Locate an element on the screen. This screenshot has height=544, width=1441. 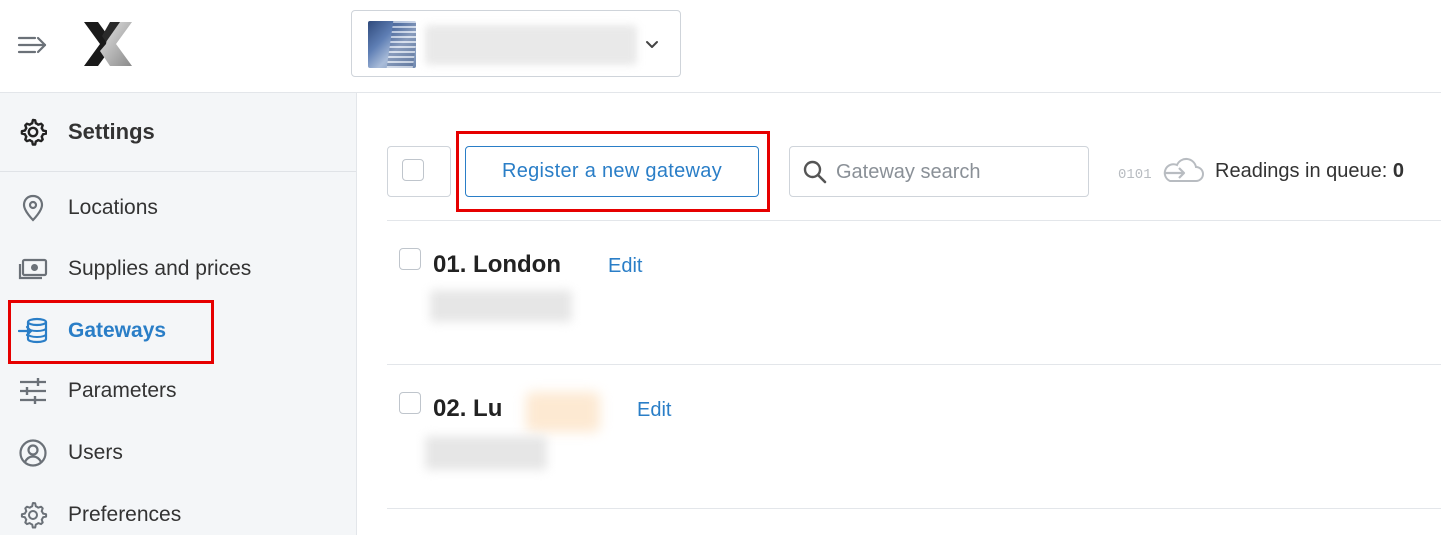
sidebar-item-label: Users is located at coordinates (95, 452).